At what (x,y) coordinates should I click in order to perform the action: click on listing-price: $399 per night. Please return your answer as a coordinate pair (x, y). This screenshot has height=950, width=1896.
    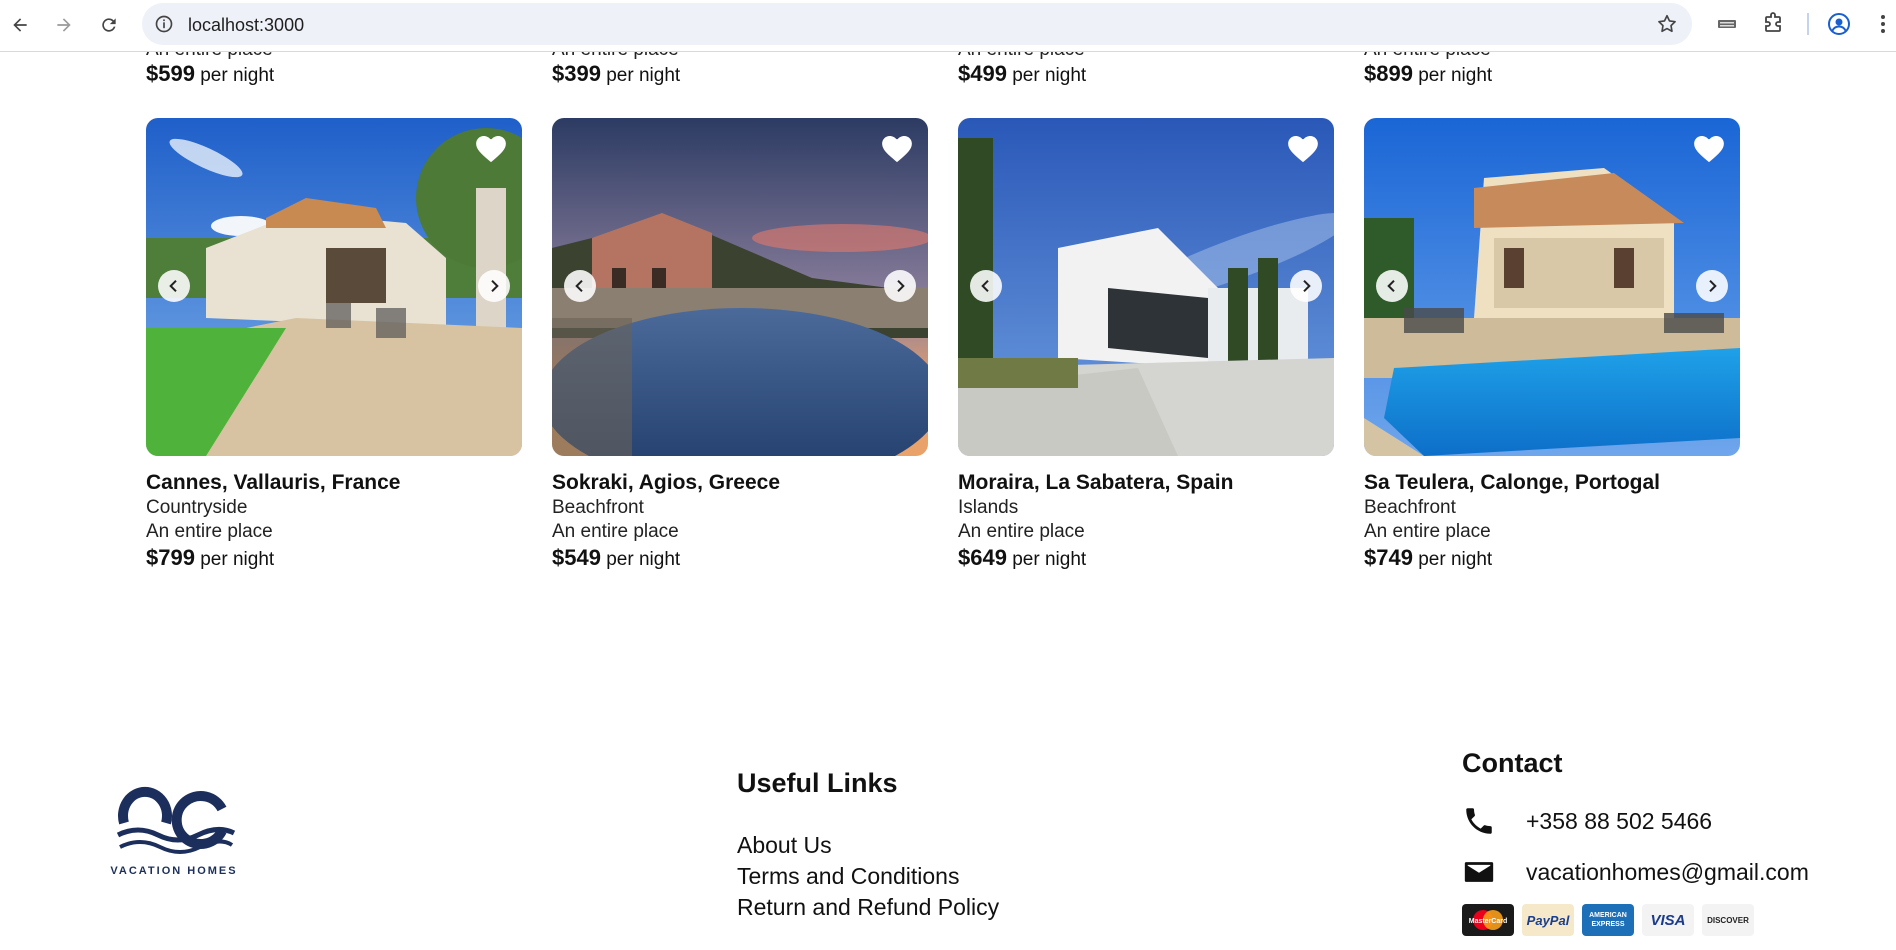
    Looking at the image, I should click on (742, 75).